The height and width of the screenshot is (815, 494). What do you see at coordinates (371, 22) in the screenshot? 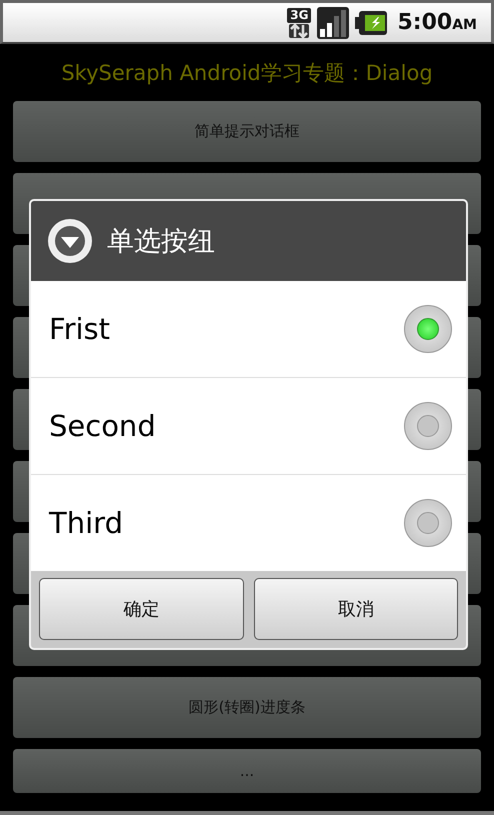
I see `battery-charging-icon` at bounding box center [371, 22].